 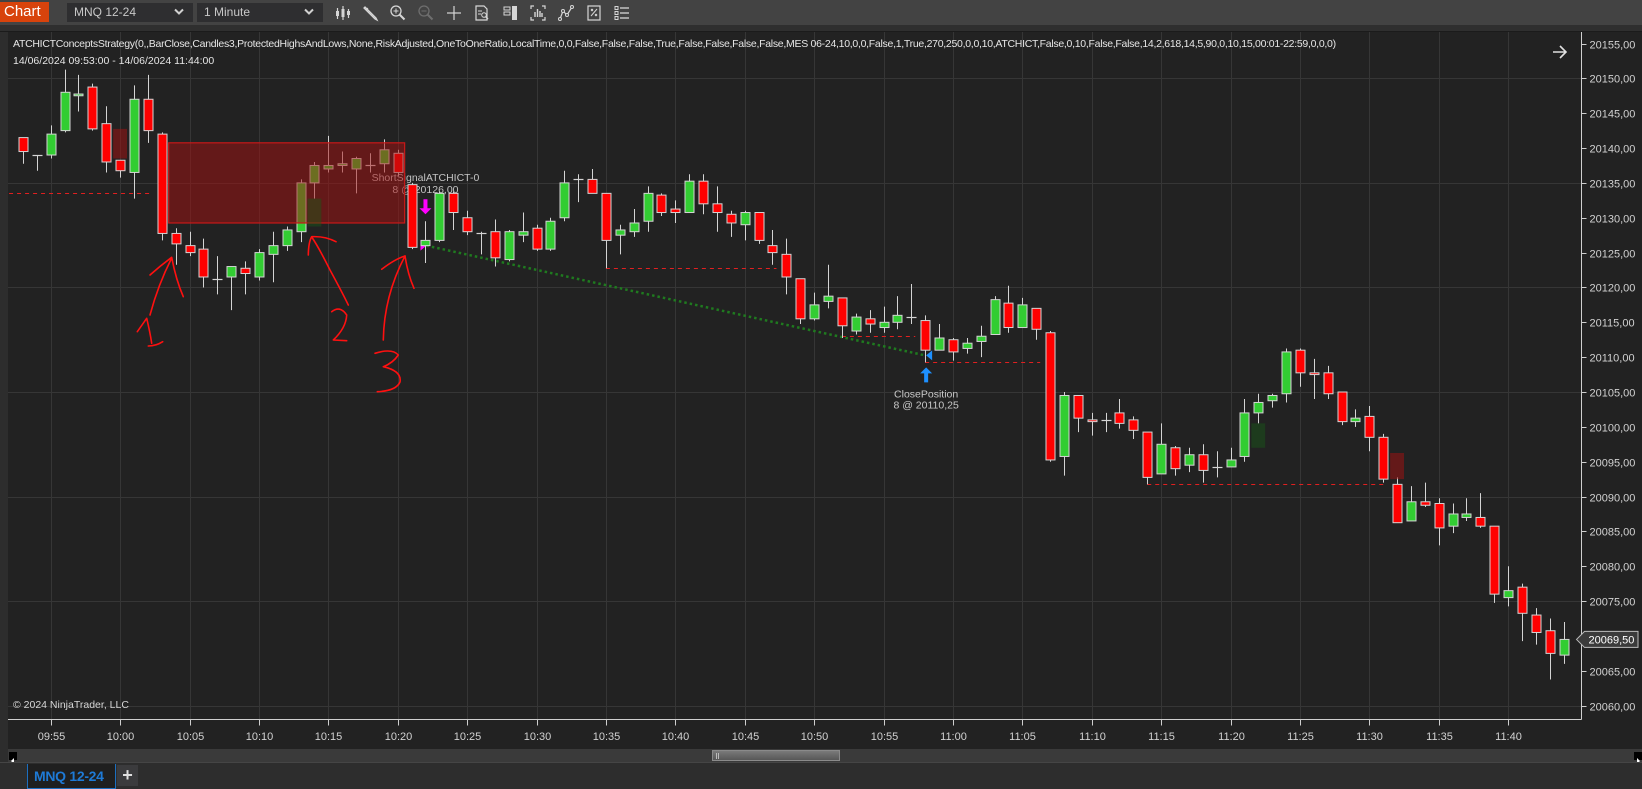 What do you see at coordinates (538, 13) in the screenshot?
I see `snapshot-icon` at bounding box center [538, 13].